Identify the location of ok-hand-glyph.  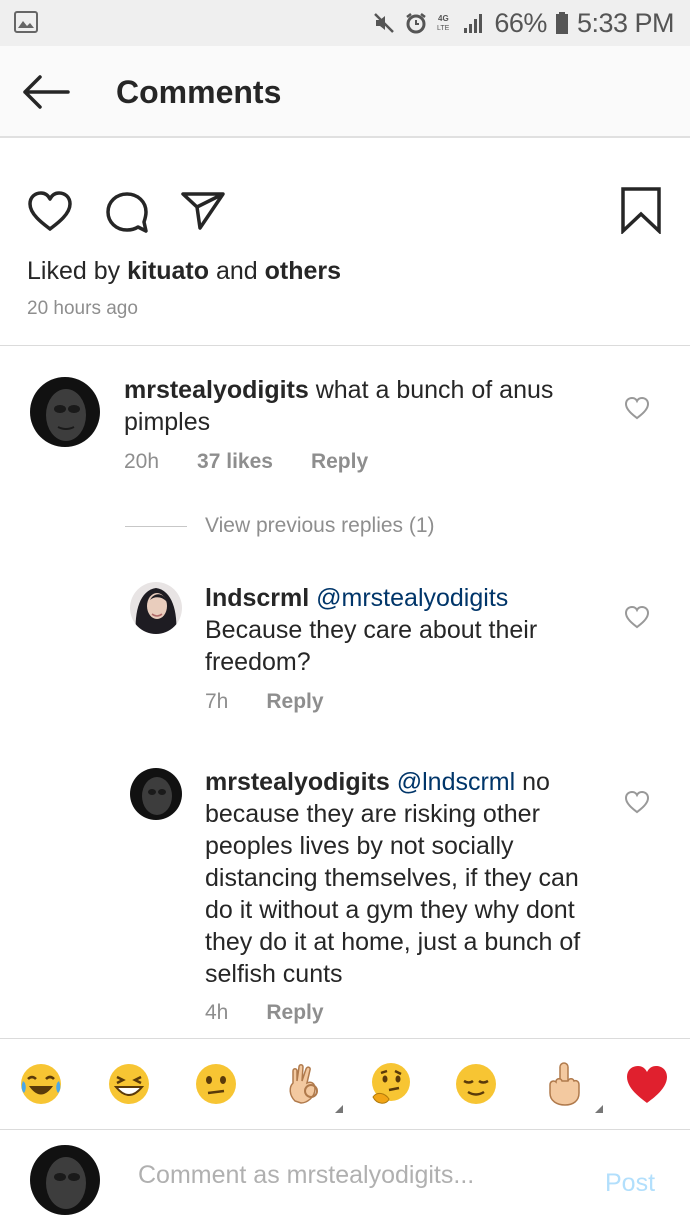
(303, 1084).